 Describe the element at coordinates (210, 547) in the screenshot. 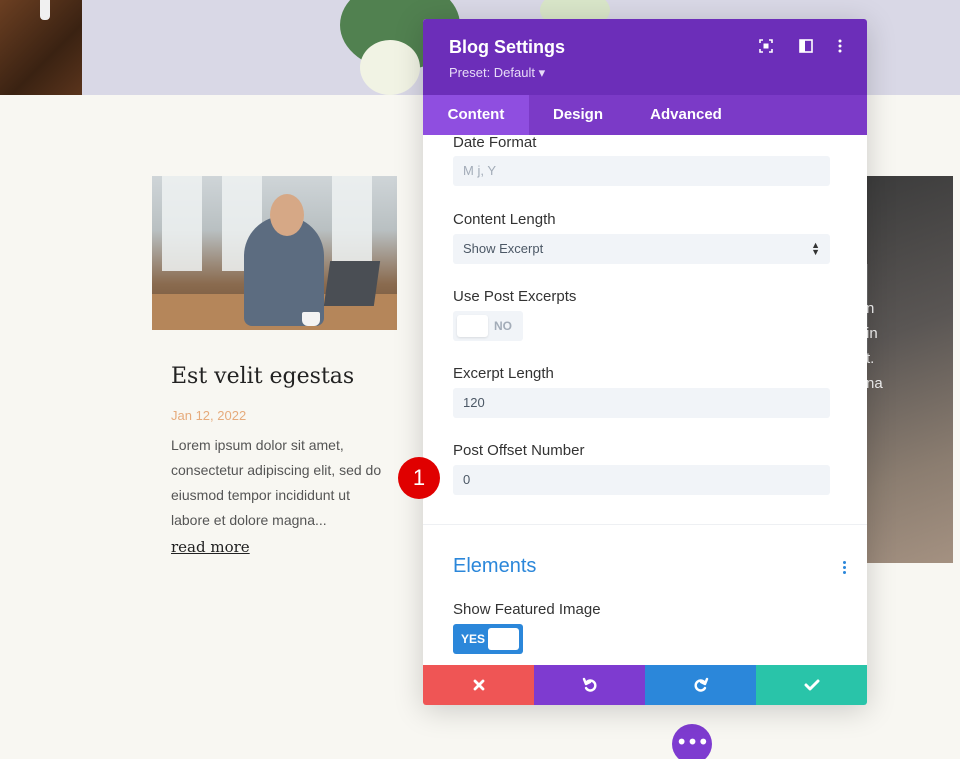

I see `read-more-link: read more` at that location.